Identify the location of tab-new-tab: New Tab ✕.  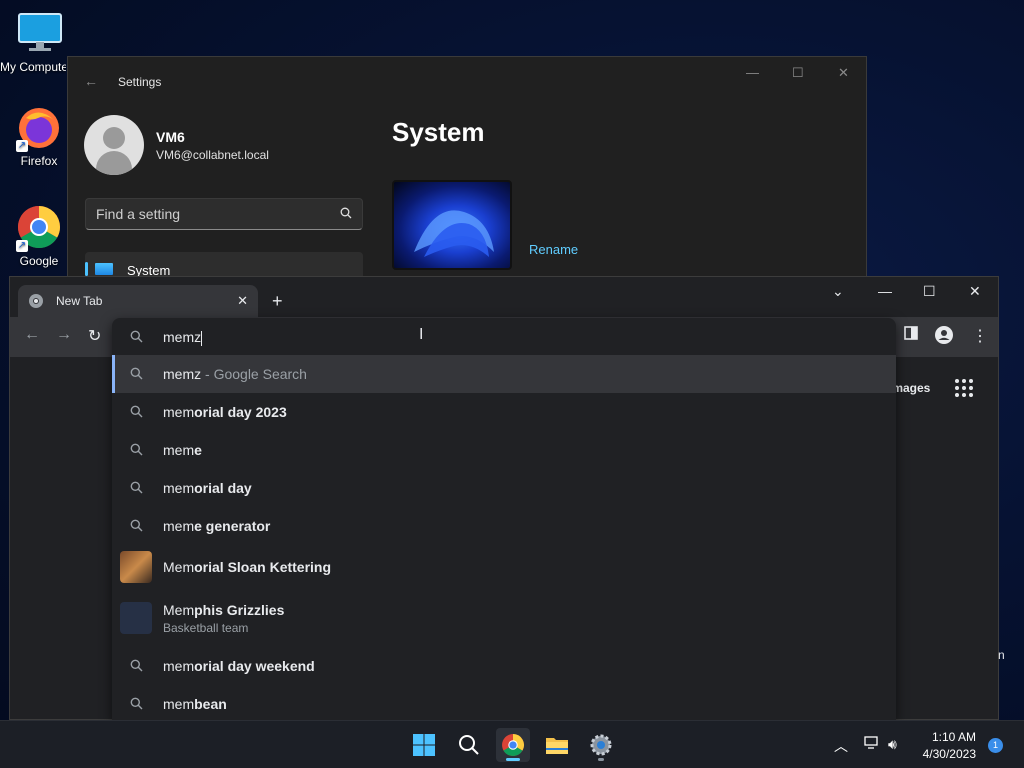
(138, 301).